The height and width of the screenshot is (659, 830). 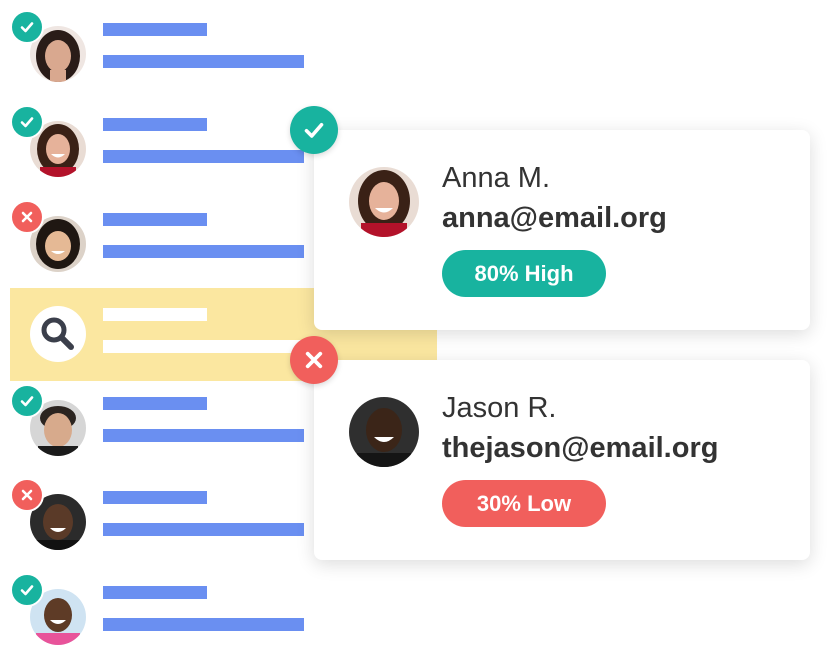 I want to click on search-button, so click(x=58, y=334).